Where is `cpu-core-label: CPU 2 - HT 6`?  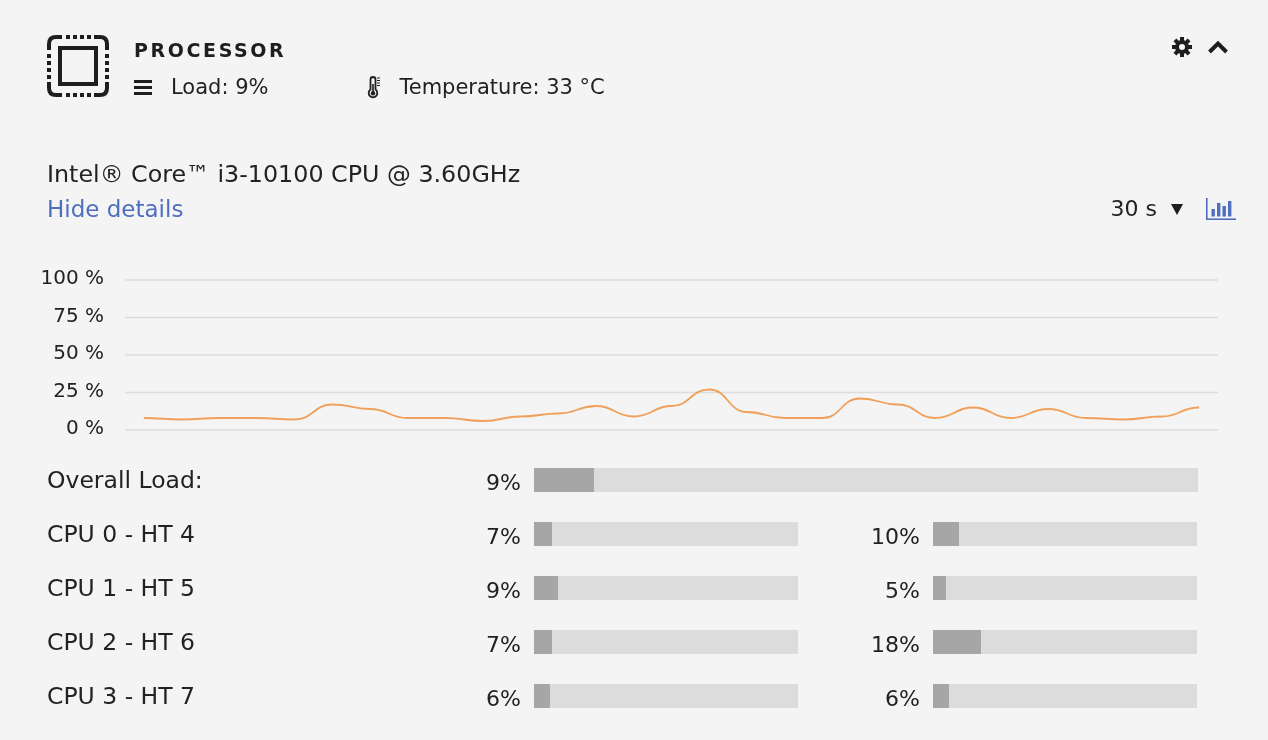 cpu-core-label: CPU 2 - HT 6 is located at coordinates (122, 642).